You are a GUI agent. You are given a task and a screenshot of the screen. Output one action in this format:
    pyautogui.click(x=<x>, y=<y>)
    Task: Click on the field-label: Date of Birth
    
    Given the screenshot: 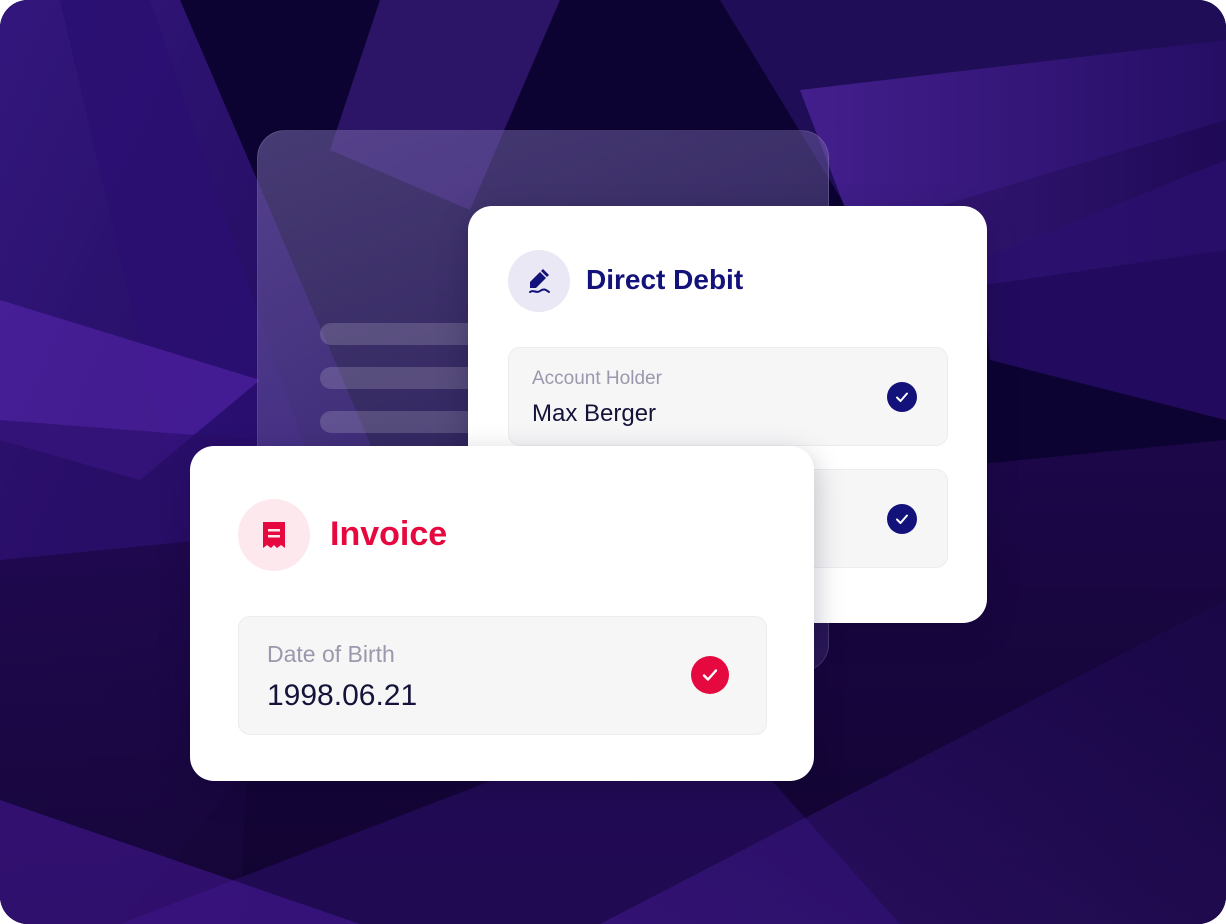 What is the action you would take?
    pyautogui.click(x=331, y=654)
    